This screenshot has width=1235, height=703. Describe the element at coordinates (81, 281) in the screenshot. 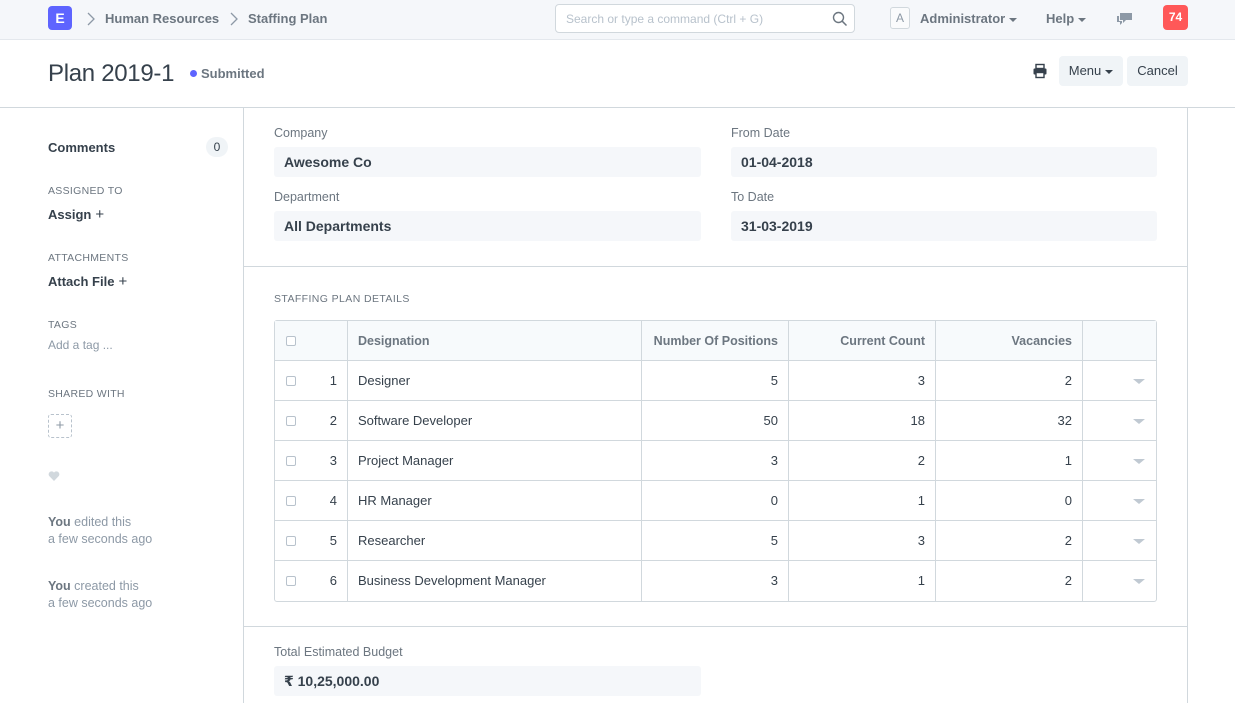

I see `attach-file-label: Attach File` at that location.